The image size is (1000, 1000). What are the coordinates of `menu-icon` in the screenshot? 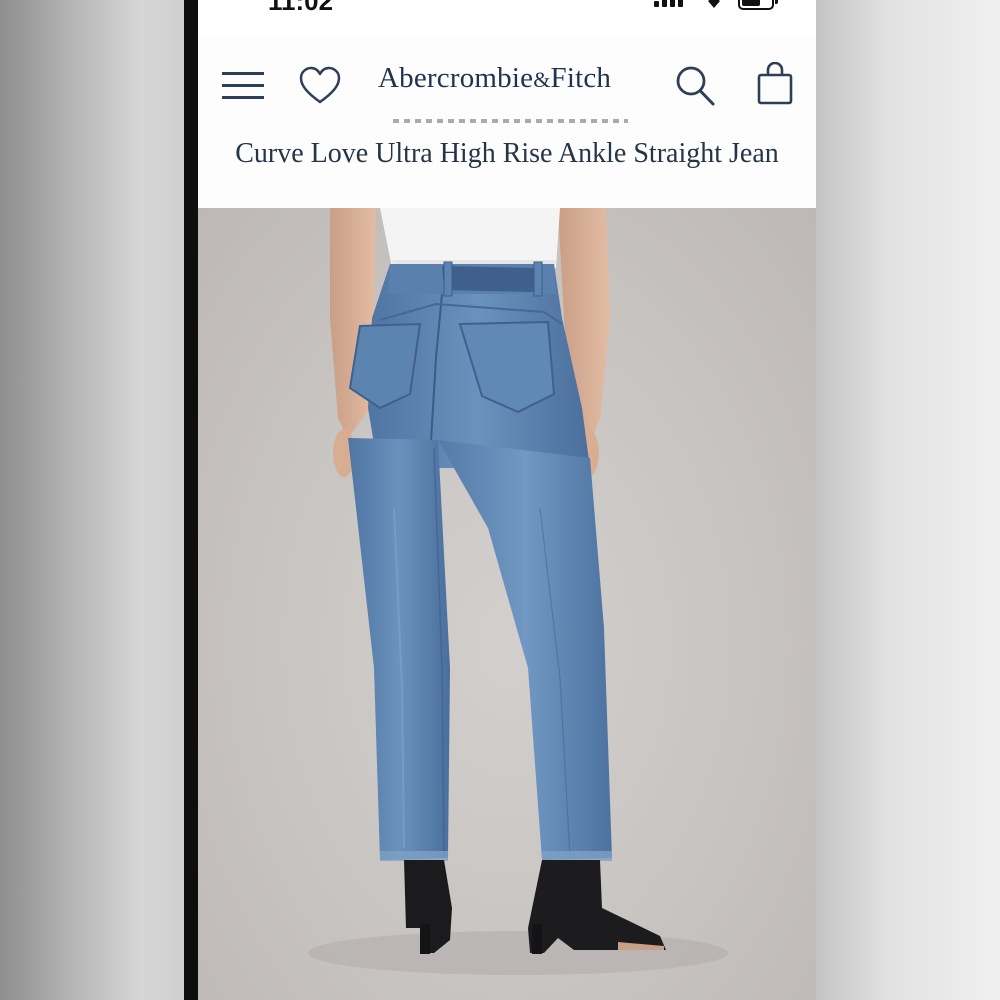 It's located at (243, 86).